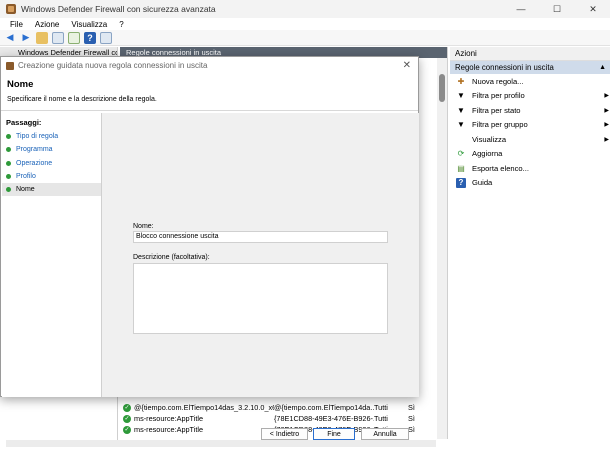  Describe the element at coordinates (89, 24) in the screenshot. I see `menu-visualizza: Visualizza` at that location.